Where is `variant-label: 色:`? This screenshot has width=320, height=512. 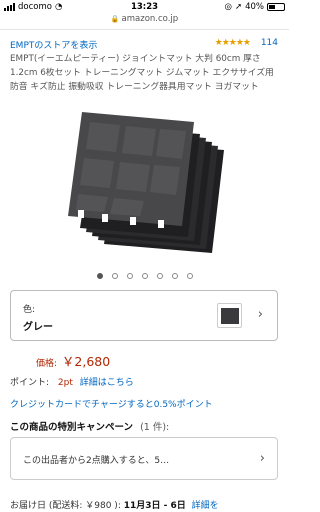
variant-label: 色: is located at coordinates (29, 310).